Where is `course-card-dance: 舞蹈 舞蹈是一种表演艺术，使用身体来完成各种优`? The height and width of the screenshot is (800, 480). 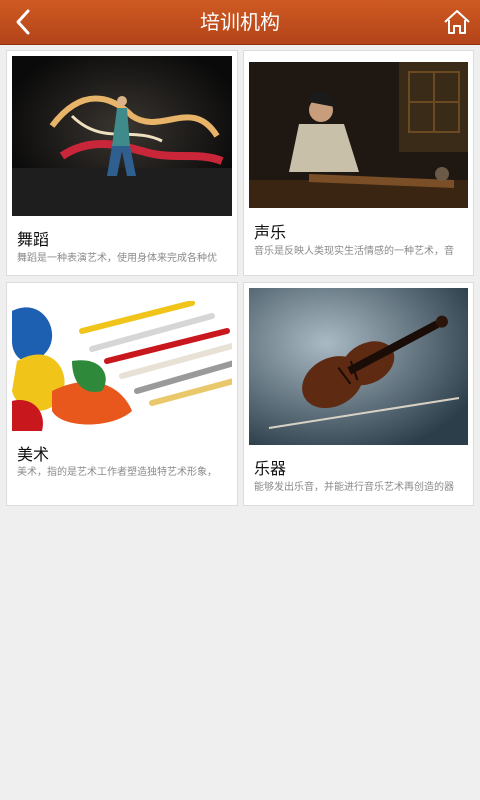 course-card-dance: 舞蹈 舞蹈是一种表演艺术，使用身体来完成各种优 is located at coordinates (122, 163).